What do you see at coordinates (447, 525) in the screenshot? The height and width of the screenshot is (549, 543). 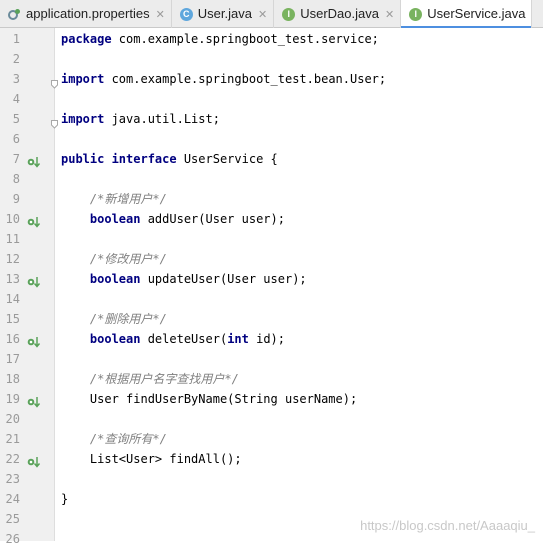 I see `watermark: https://blog.csdn.net/Aaaaqiu_` at bounding box center [447, 525].